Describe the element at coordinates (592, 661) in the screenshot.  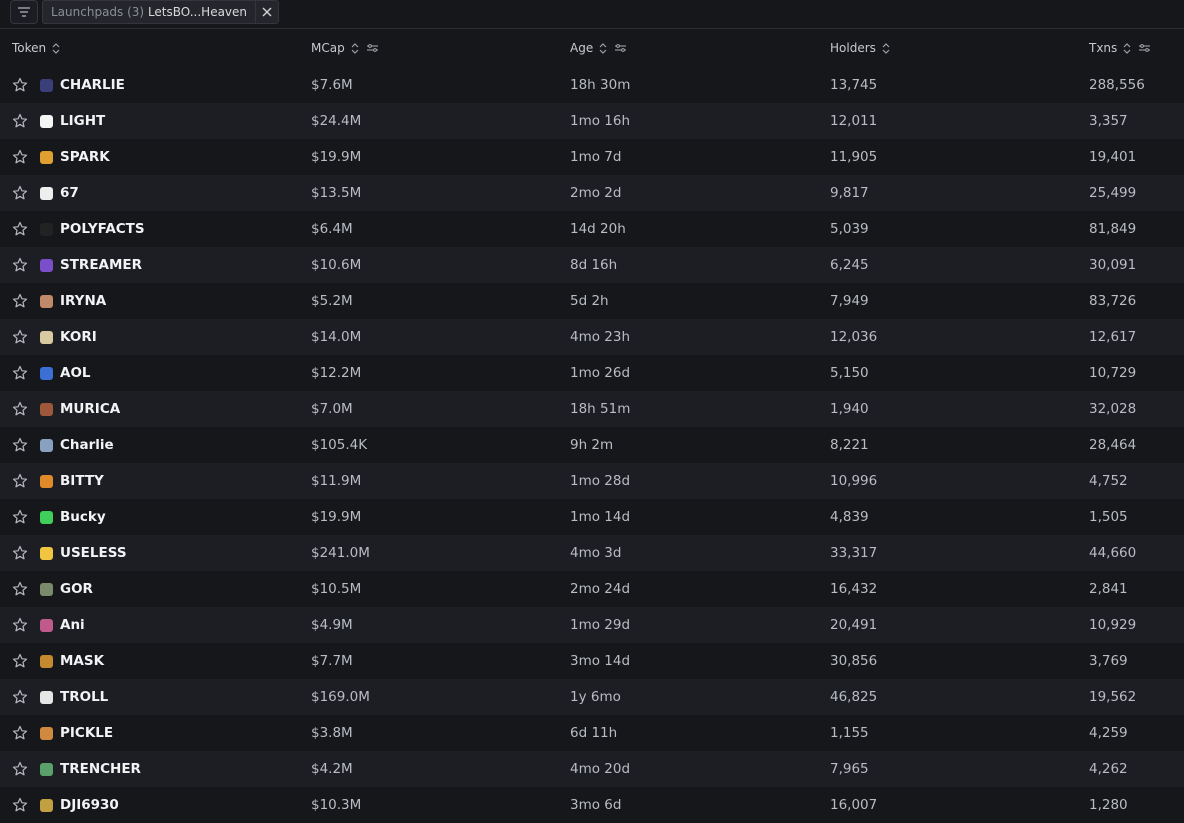
I see `table-row: MASK $7.7M 3mo 14d 30,856 3,769` at that location.